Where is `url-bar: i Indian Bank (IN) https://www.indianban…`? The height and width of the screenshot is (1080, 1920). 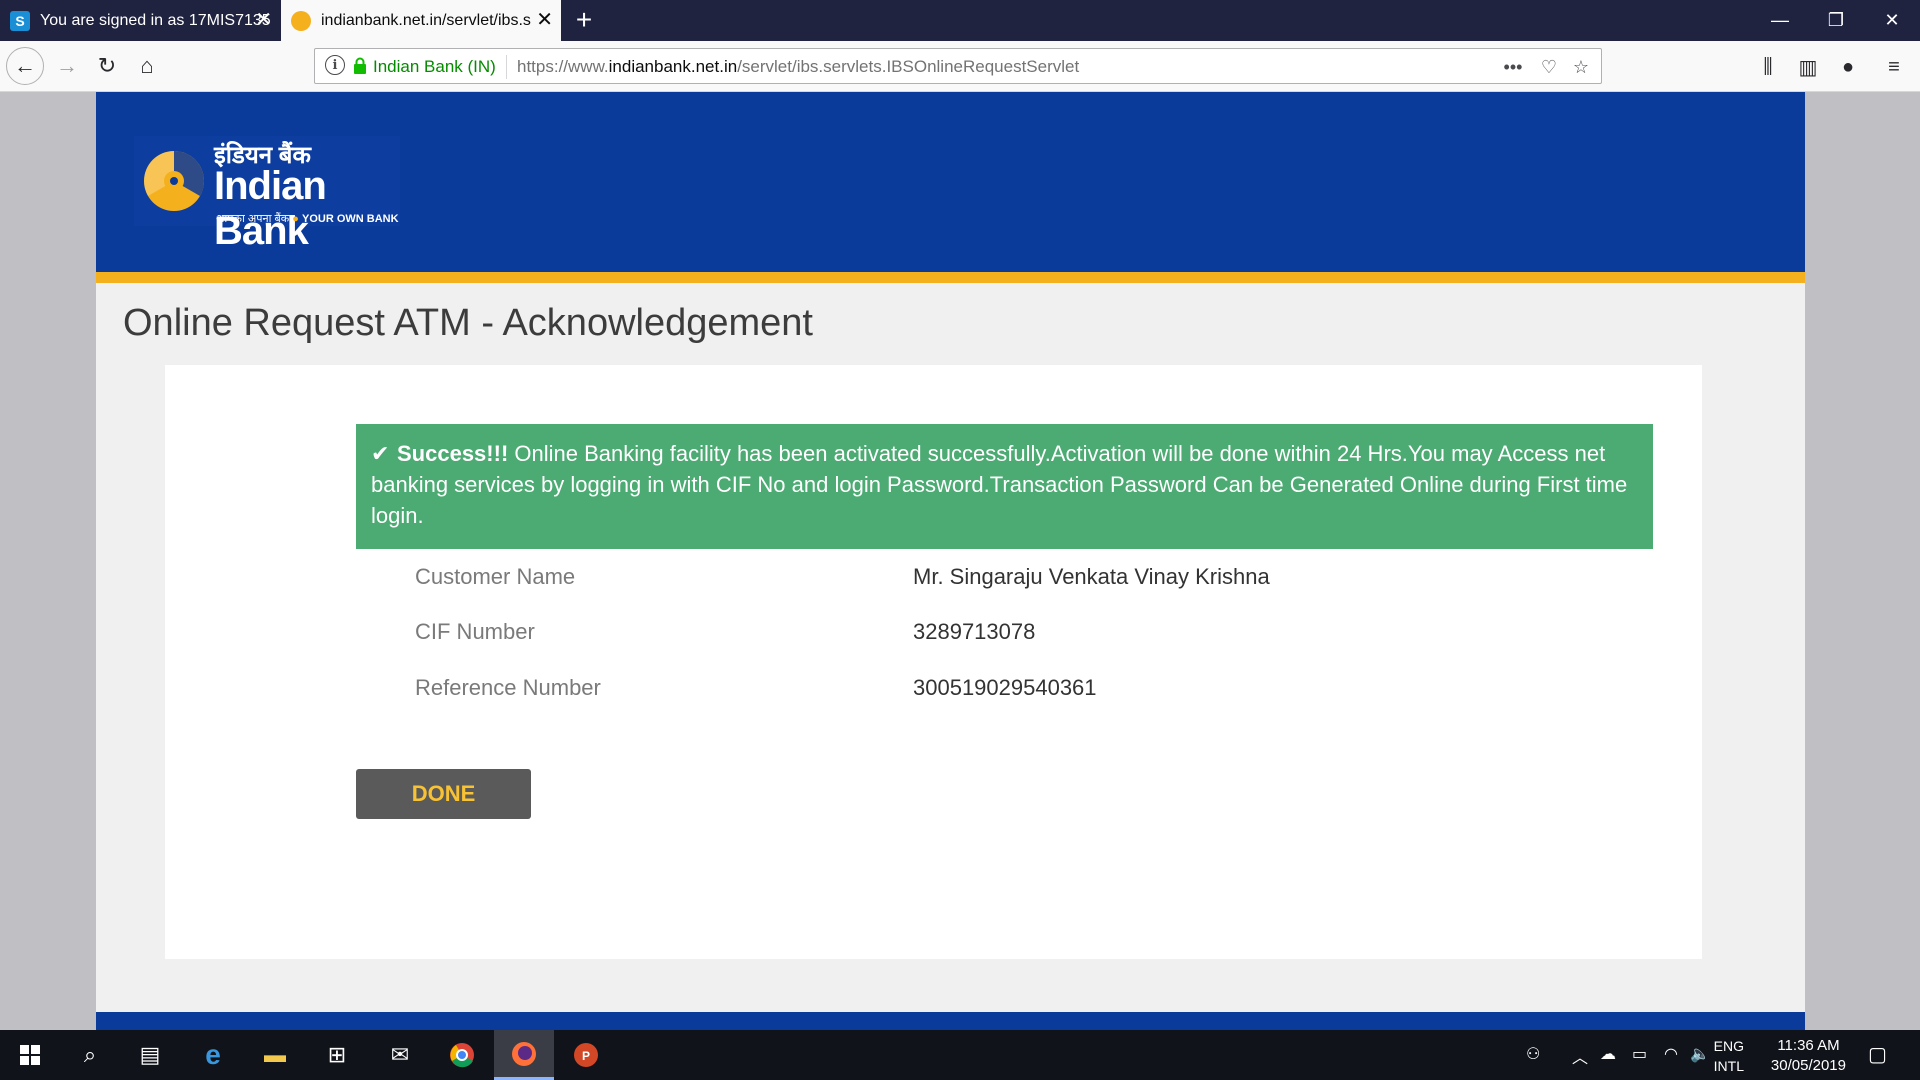
url-bar: i Indian Bank (IN) https://www.indianban… is located at coordinates (958, 66).